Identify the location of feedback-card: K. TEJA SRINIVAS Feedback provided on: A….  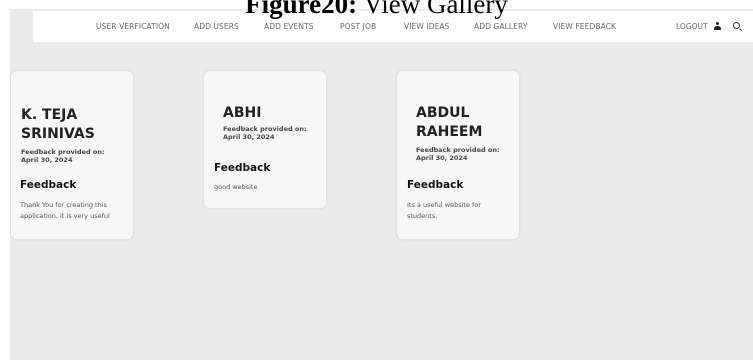
(72, 155).